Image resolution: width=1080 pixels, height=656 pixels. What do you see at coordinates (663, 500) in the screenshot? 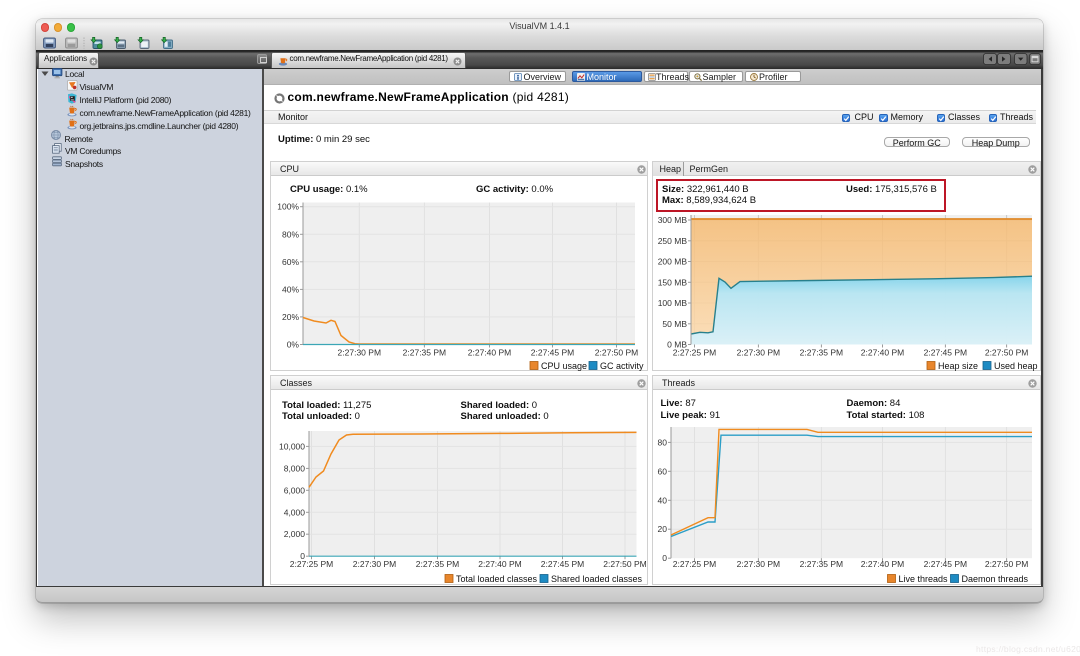
I see `svg-text: 40` at bounding box center [663, 500].